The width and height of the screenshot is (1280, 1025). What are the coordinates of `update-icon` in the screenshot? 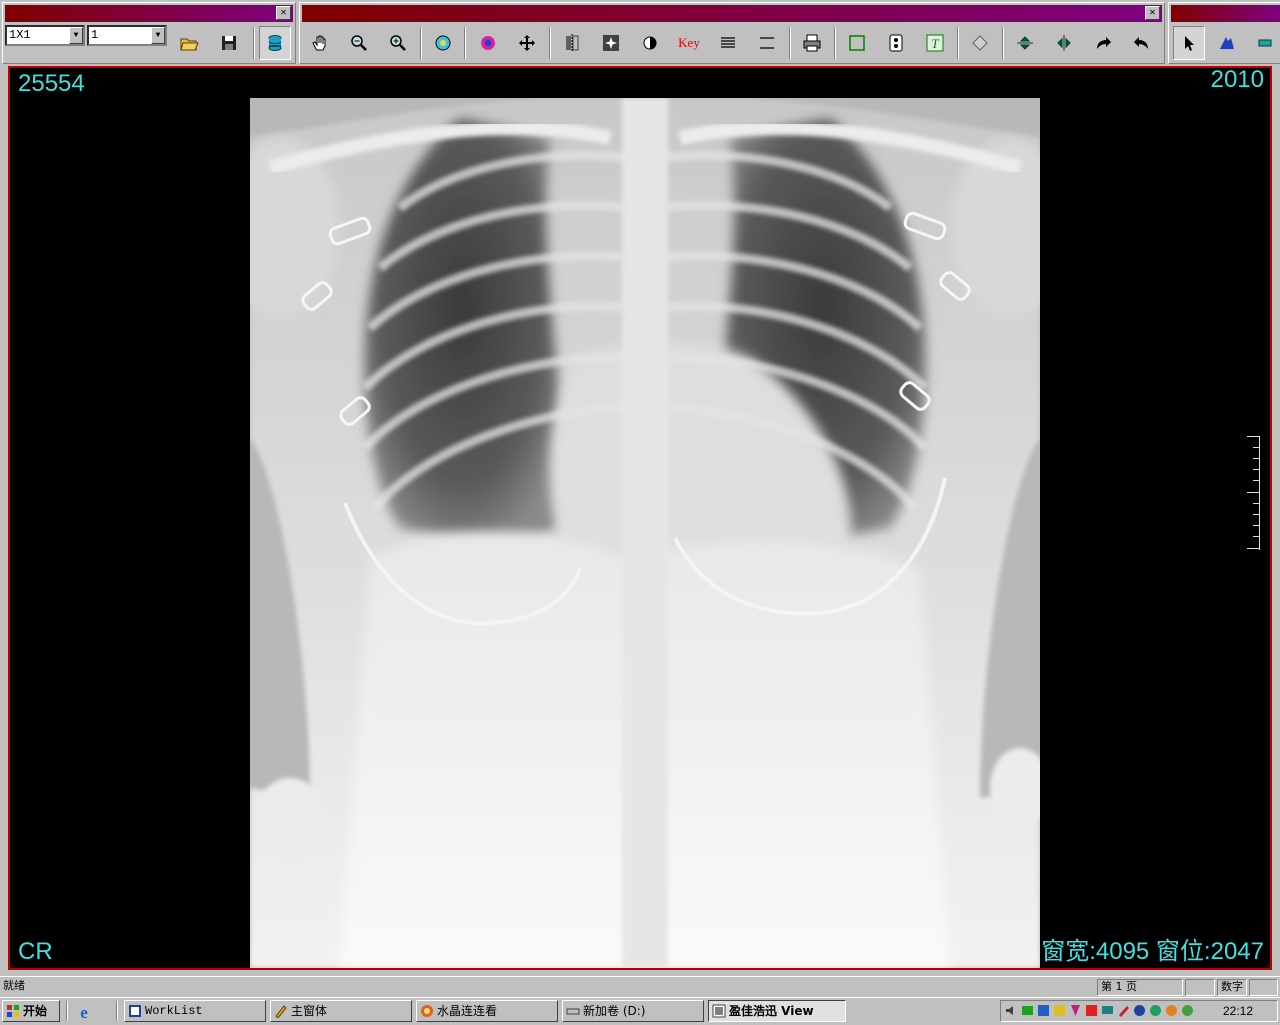 It's located at (1171, 1010).